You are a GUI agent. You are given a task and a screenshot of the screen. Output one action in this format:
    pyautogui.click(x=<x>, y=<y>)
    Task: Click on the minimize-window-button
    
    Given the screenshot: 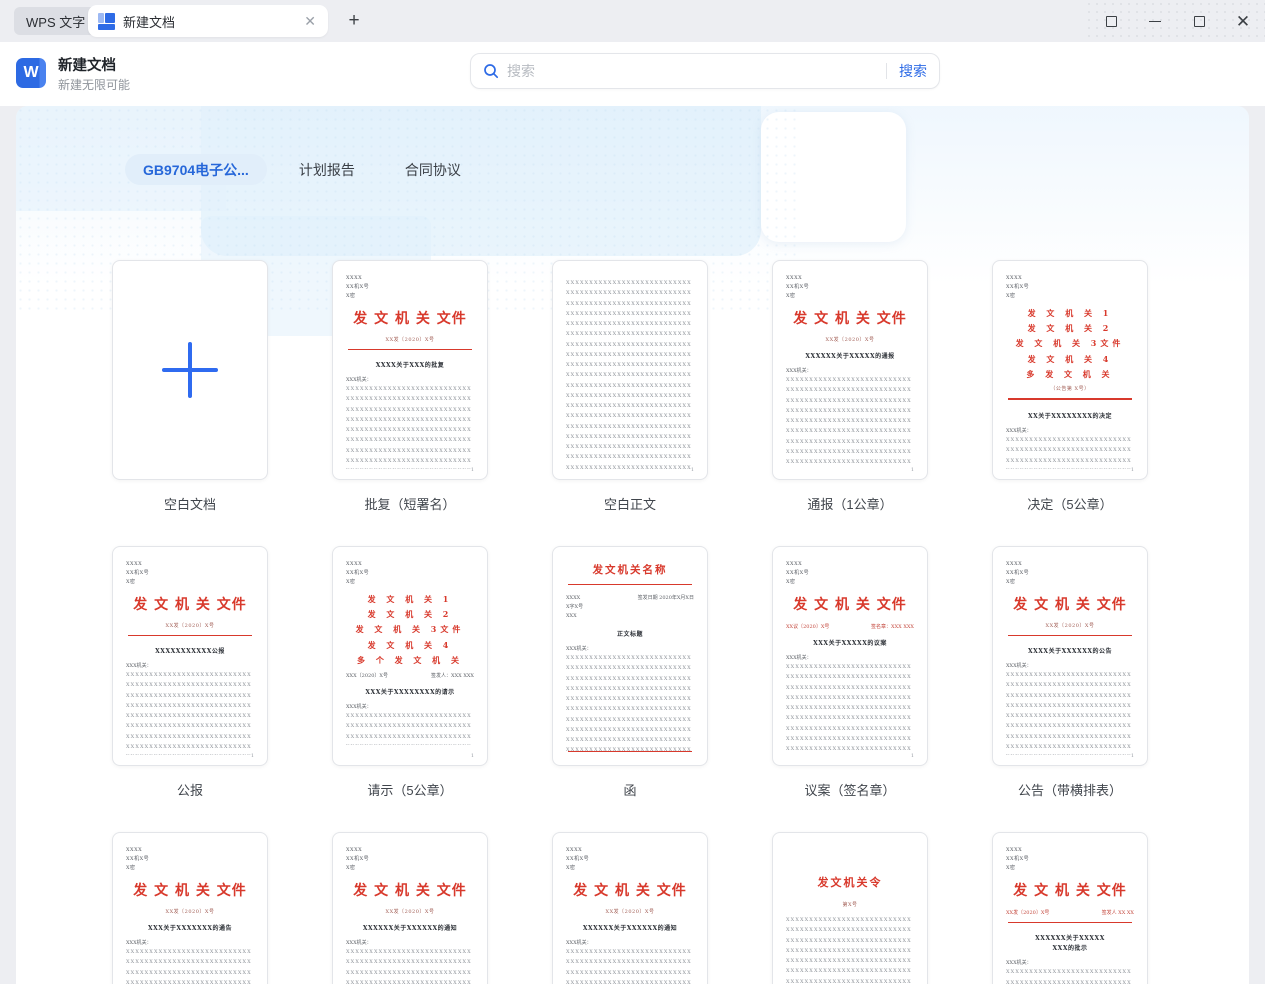 What is the action you would take?
    pyautogui.click(x=1155, y=21)
    